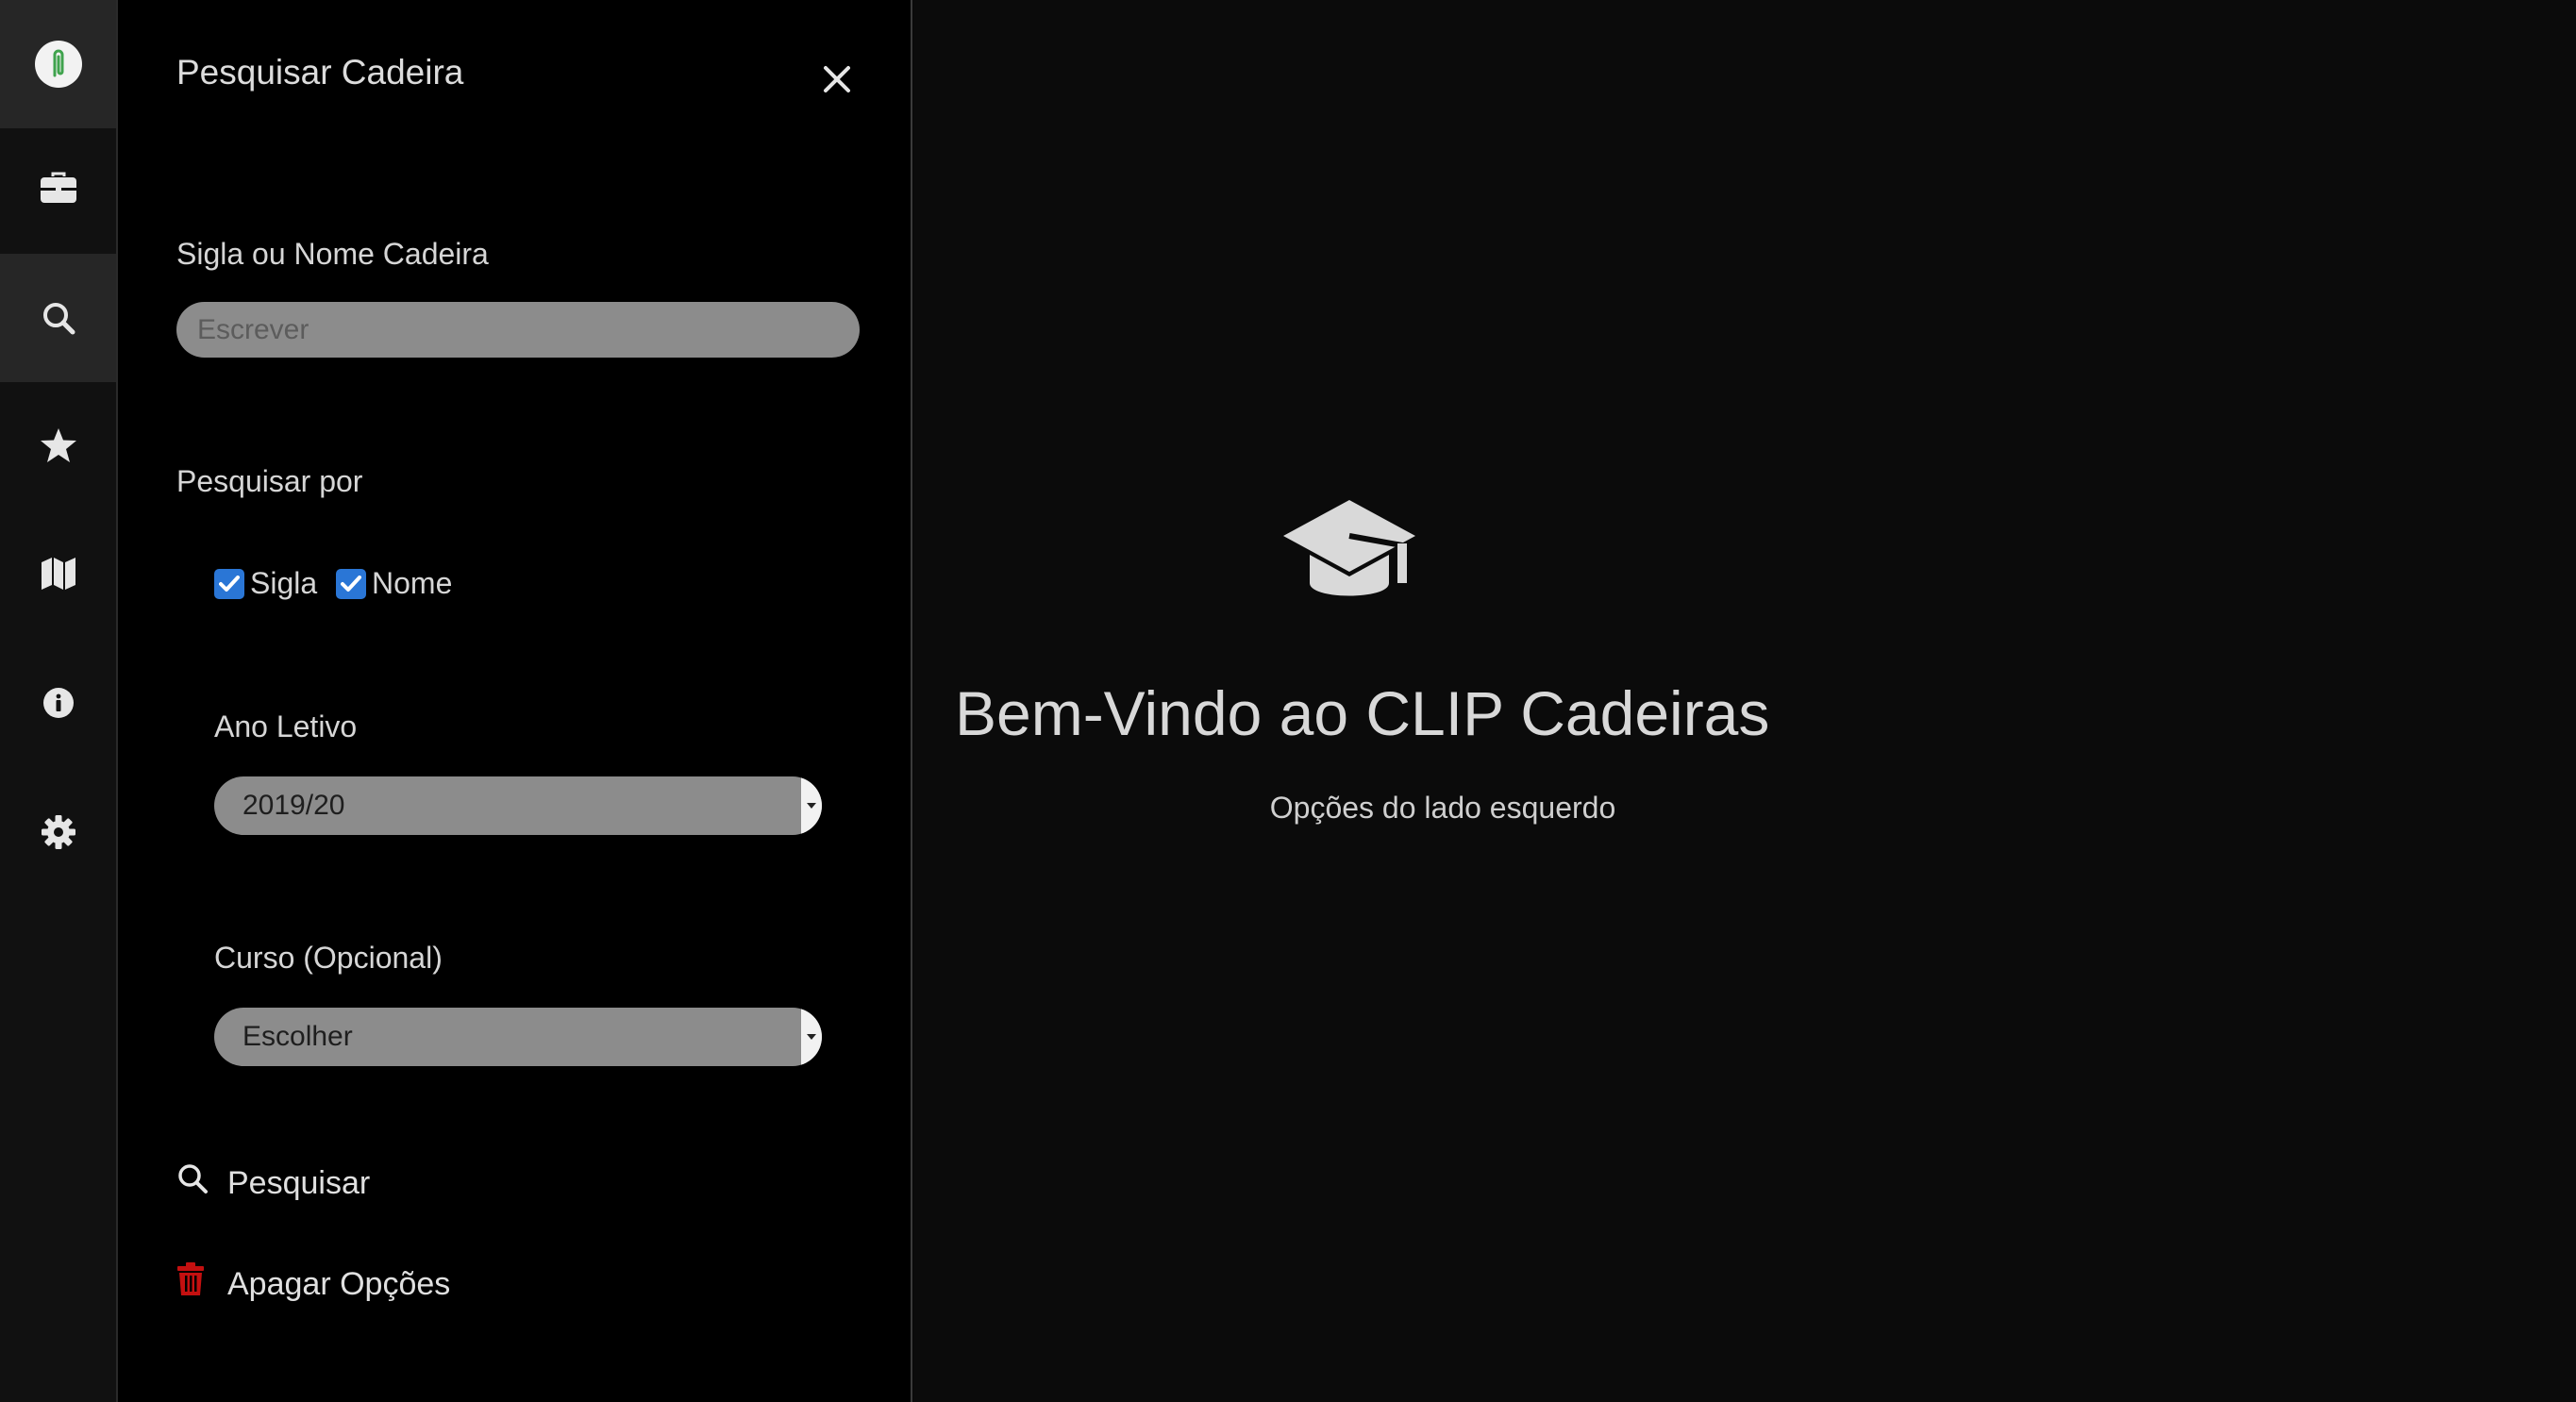  I want to click on clear-options-button: Apagar Opções, so click(313, 1282).